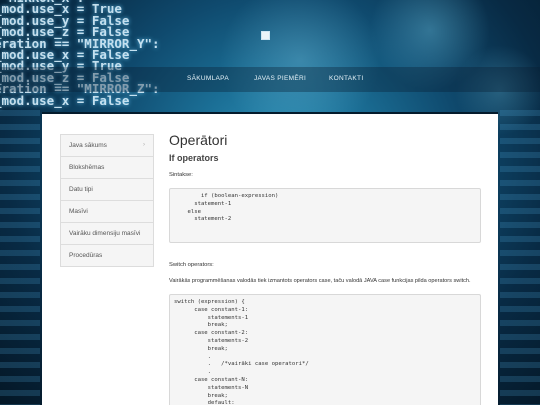  Describe the element at coordinates (65, 100) in the screenshot. I see `hero-code-line: _mod.use_x = False` at that location.